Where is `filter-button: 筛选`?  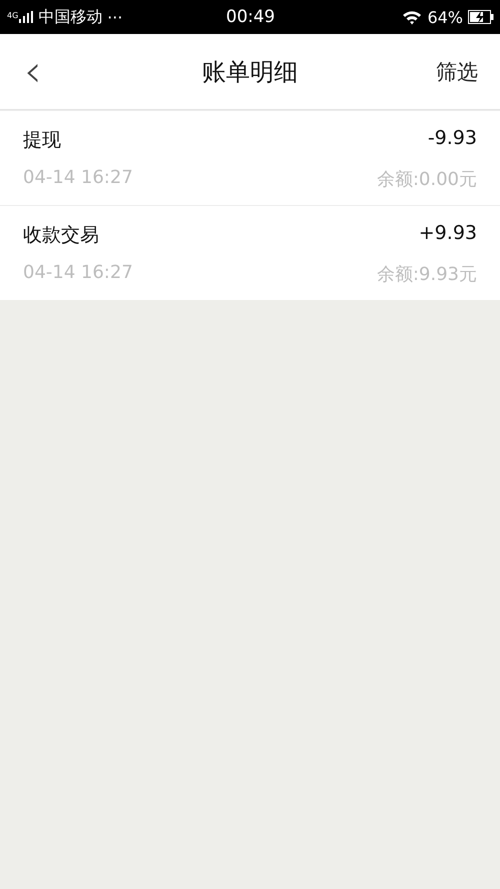
filter-button: 筛选 is located at coordinates (457, 72).